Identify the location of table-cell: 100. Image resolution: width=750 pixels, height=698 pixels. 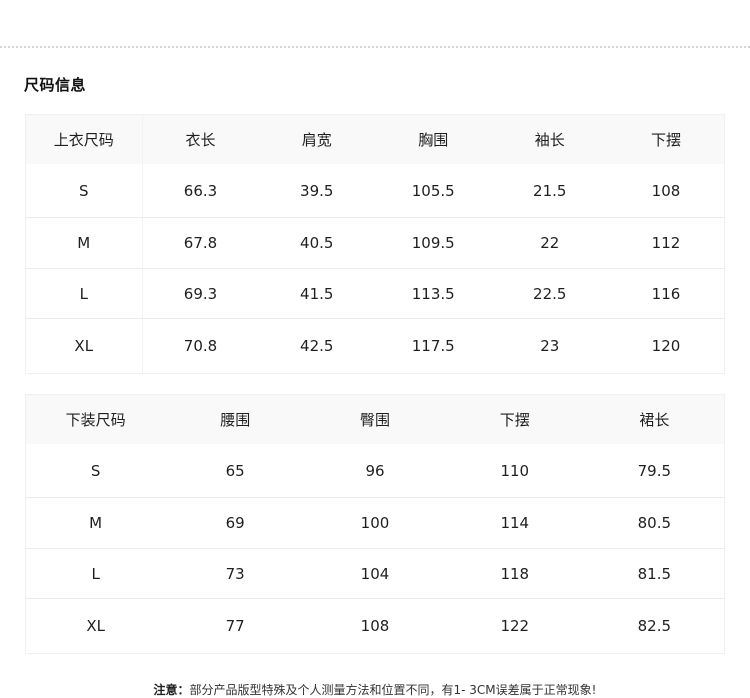
(375, 523).